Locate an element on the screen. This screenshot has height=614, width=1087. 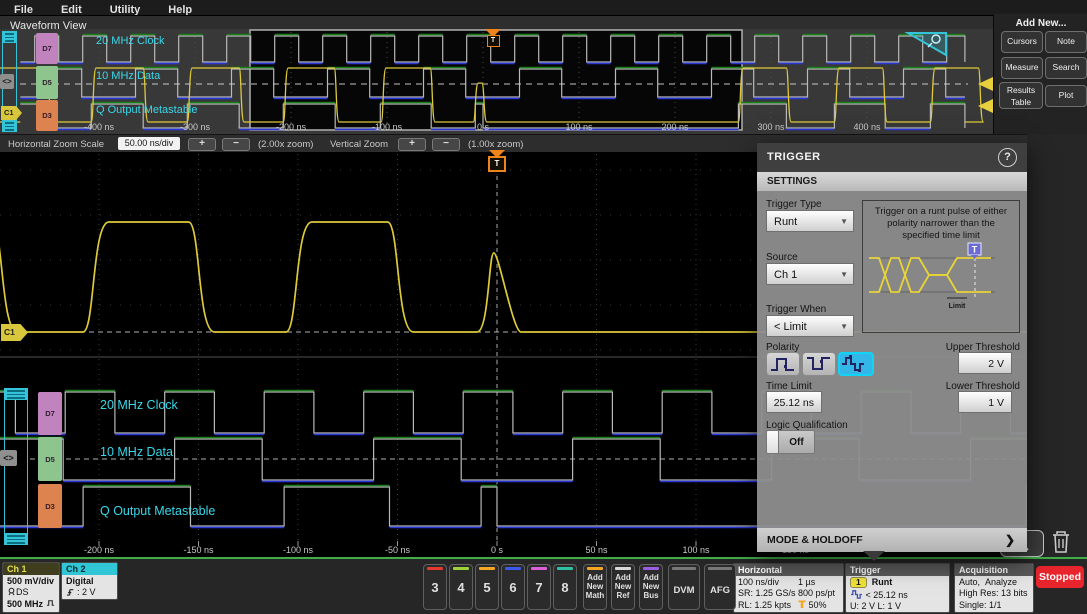
horizontal-title: Horizontal is located at coordinates (788, 570).